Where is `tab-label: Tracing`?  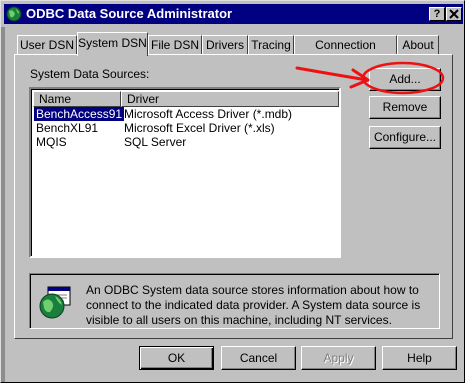 tab-label: Tracing is located at coordinates (271, 45).